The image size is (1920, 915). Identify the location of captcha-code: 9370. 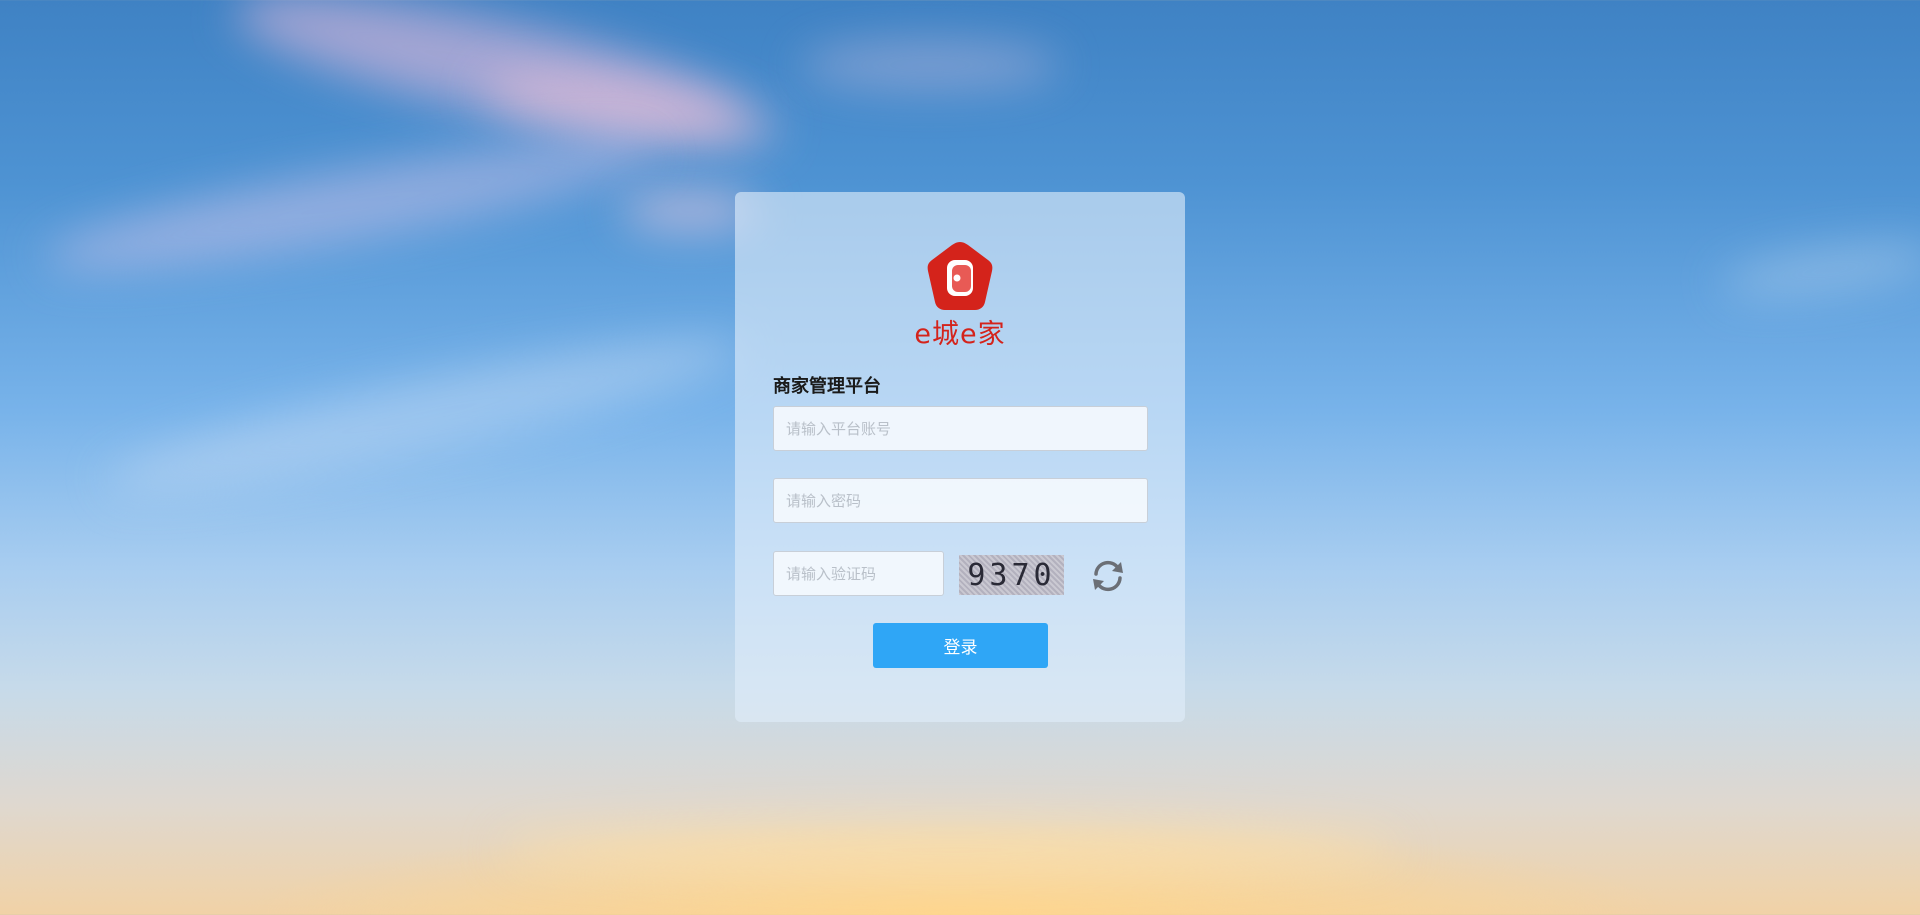
(1011, 575).